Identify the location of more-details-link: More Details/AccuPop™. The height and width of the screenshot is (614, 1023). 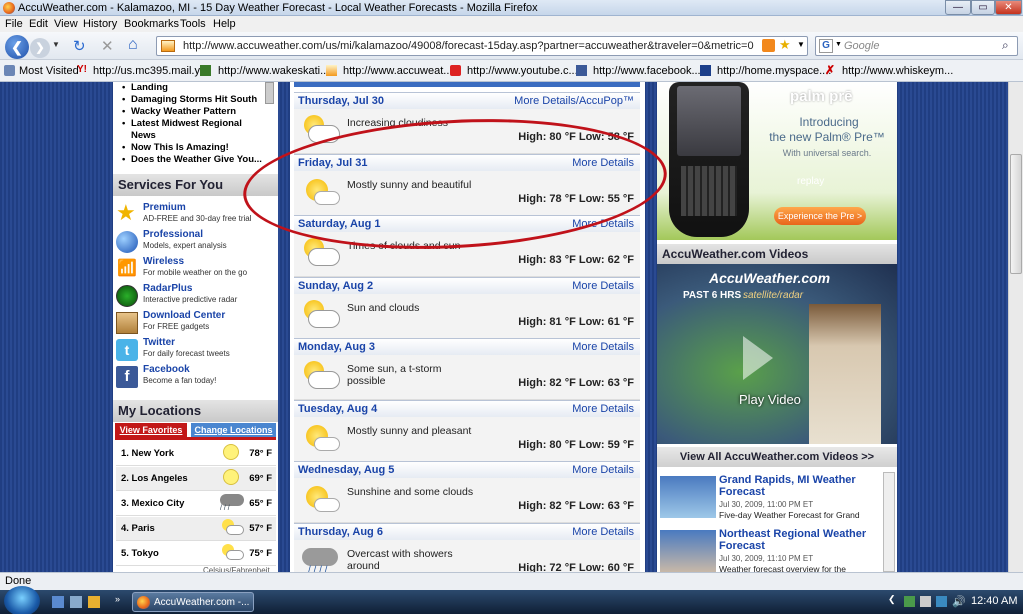
(574, 101).